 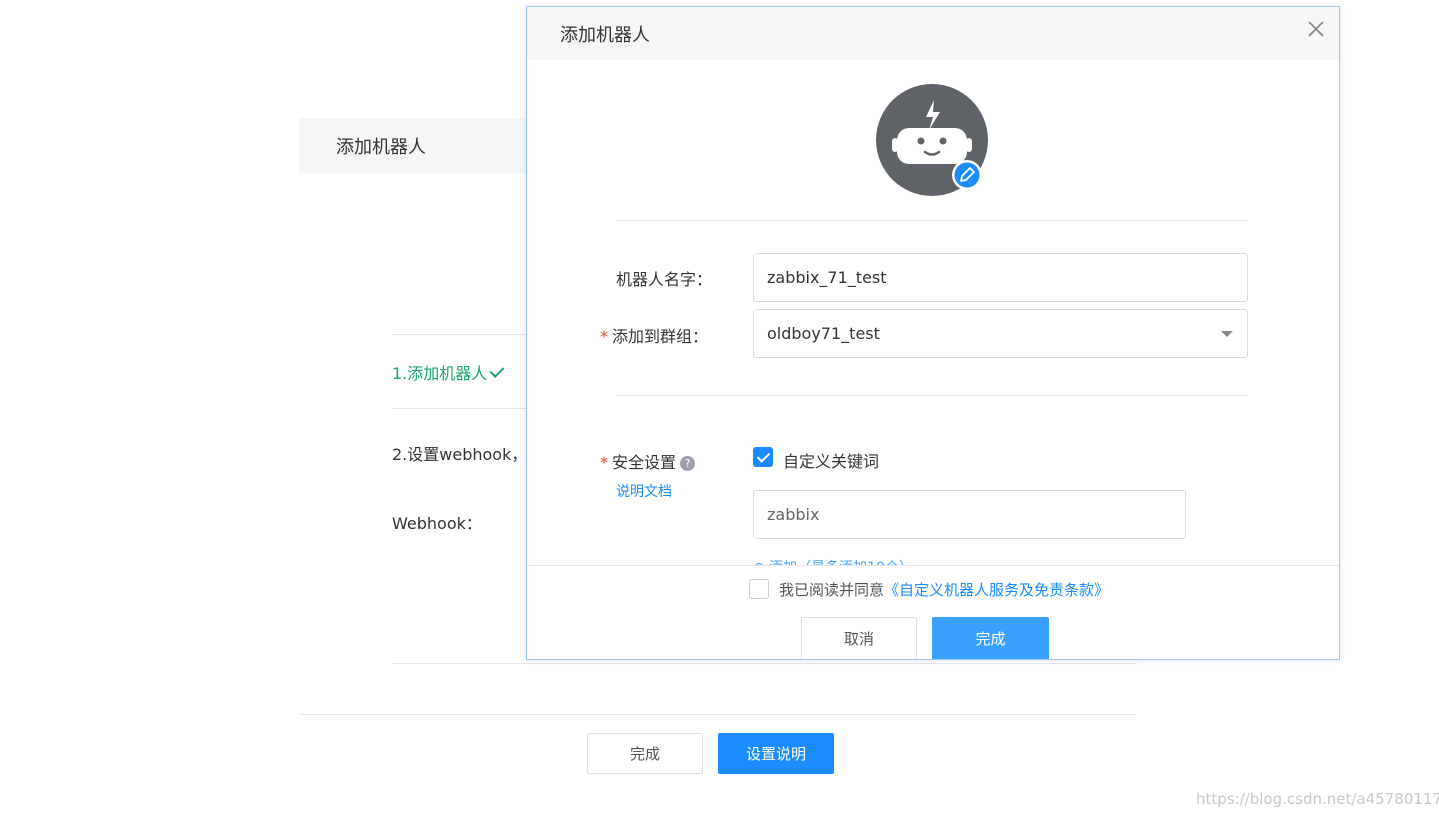 I want to click on docs-link: 说明文档, so click(x=644, y=491).